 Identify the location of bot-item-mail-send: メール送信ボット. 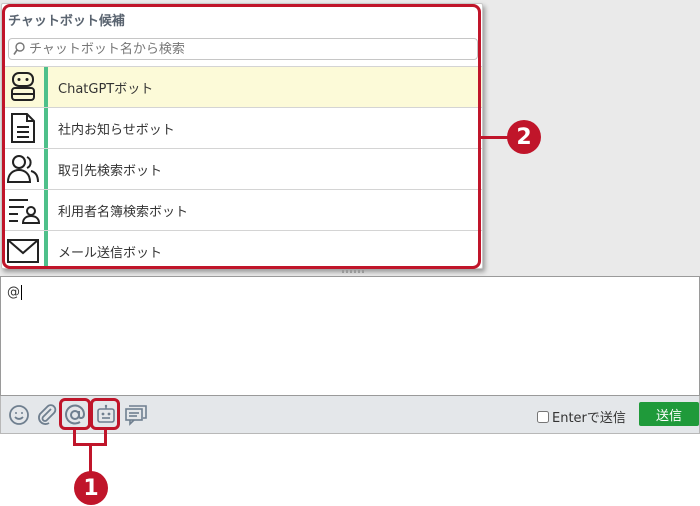
(242, 249).